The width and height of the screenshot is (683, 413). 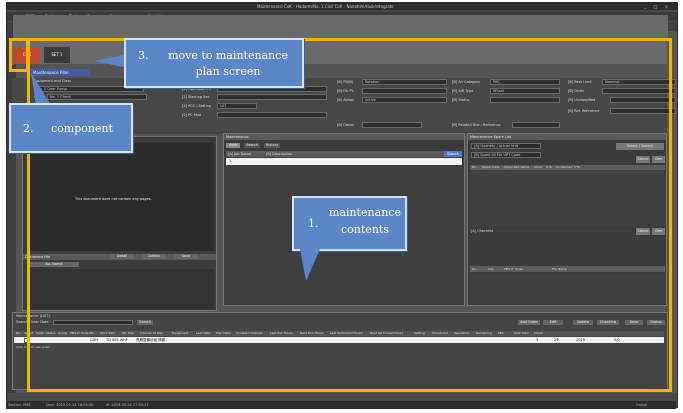 What do you see at coordinates (70, 405) in the screenshot?
I see `status-user: User: 2019-05-24 18:05:30` at bounding box center [70, 405].